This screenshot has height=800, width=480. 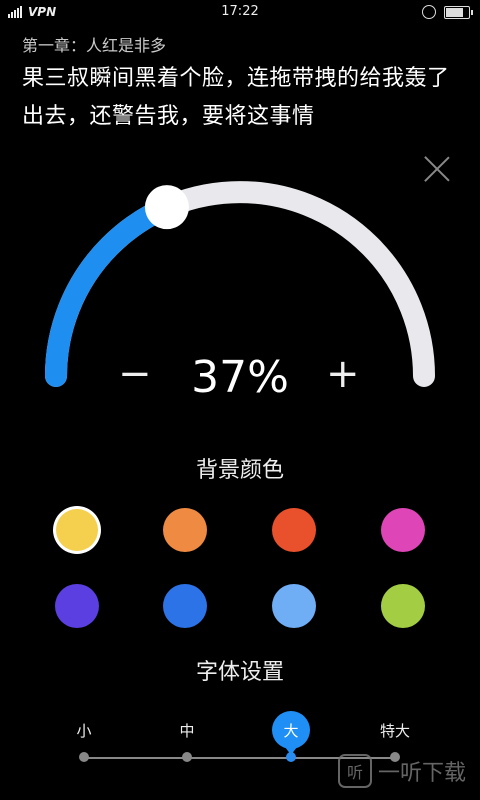 What do you see at coordinates (185, 606) in the screenshot?
I see `color-swatch-blue` at bounding box center [185, 606].